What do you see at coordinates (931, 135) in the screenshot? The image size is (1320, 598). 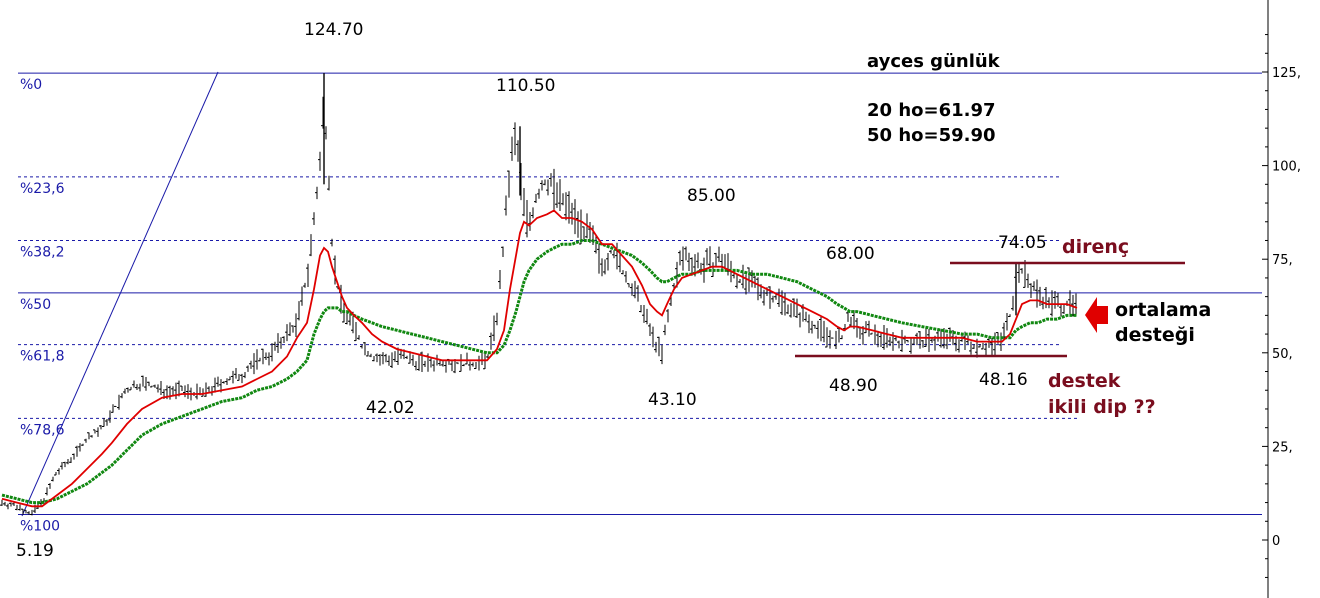 I see `ma50-value: 50 ho=59.90` at bounding box center [931, 135].